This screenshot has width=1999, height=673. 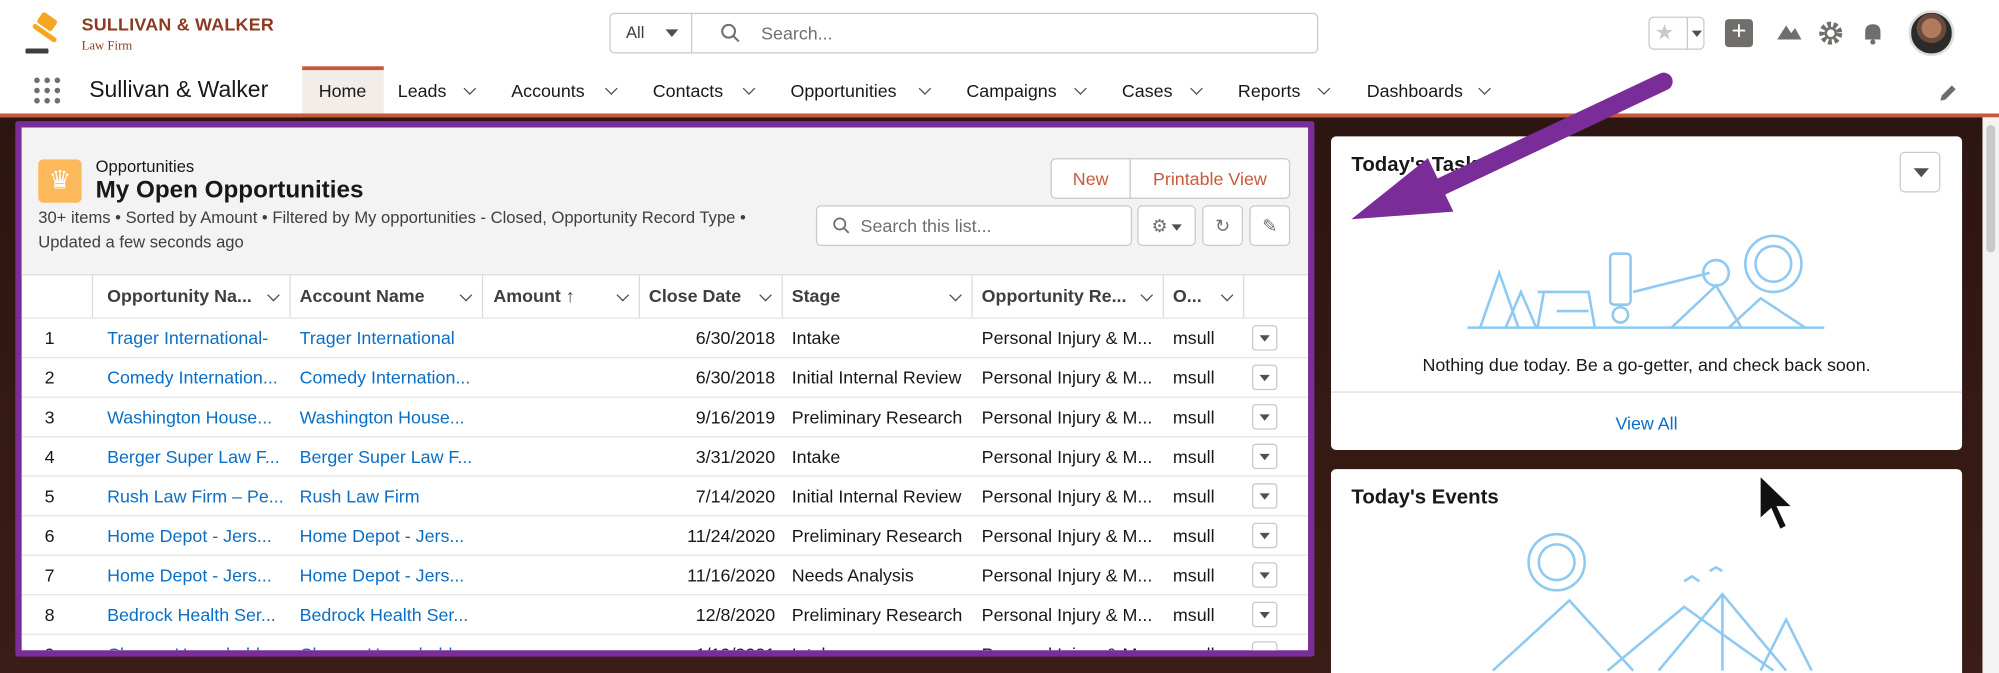 I want to click on trailhead-icon, so click(x=1789, y=33).